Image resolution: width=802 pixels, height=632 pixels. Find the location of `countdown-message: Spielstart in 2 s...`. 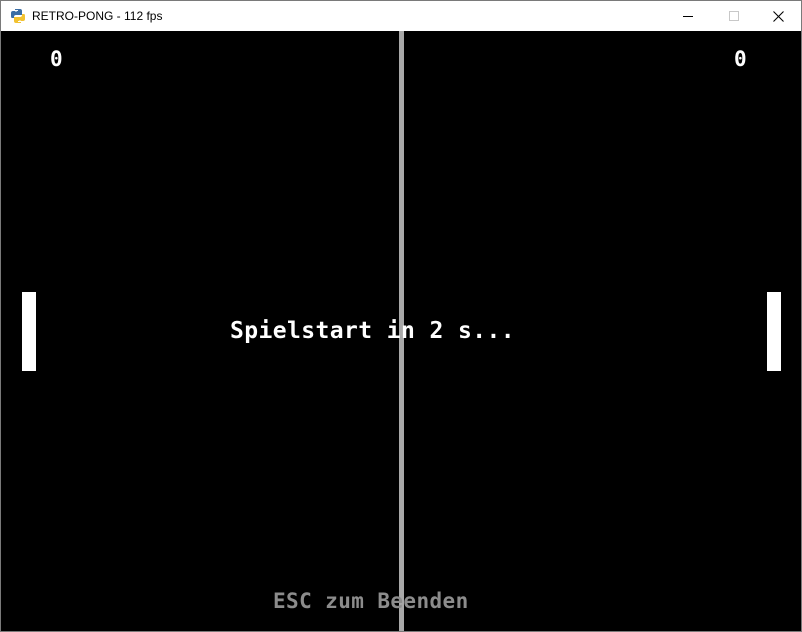

countdown-message: Spielstart in 2 s... is located at coordinates (372, 331).